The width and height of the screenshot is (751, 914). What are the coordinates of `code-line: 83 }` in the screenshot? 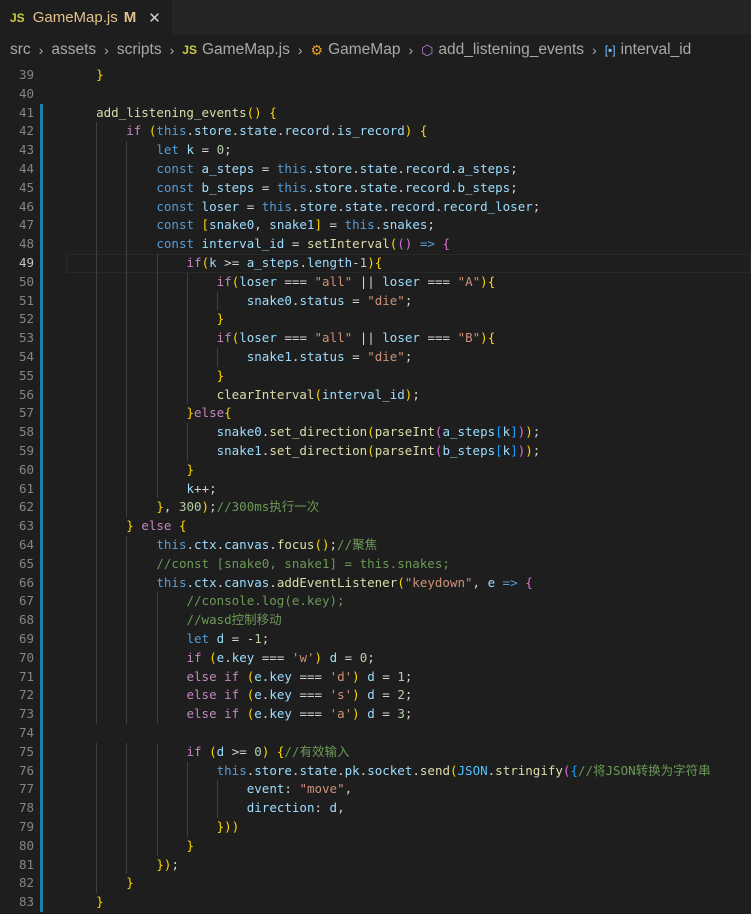 It's located at (375, 902).